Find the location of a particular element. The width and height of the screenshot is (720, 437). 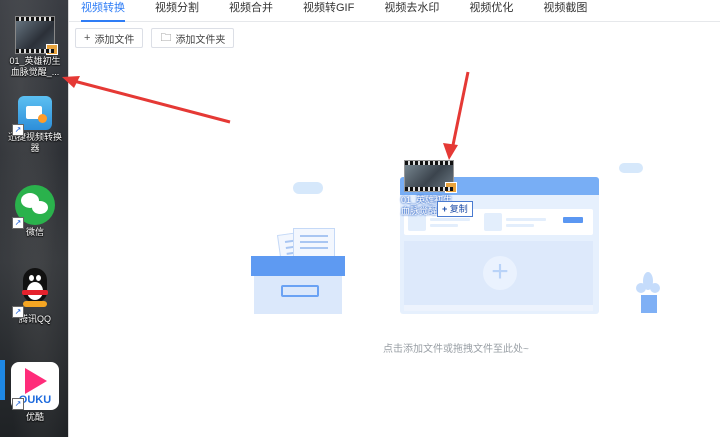

add-file-button: + 添加文件 is located at coordinates (109, 38).